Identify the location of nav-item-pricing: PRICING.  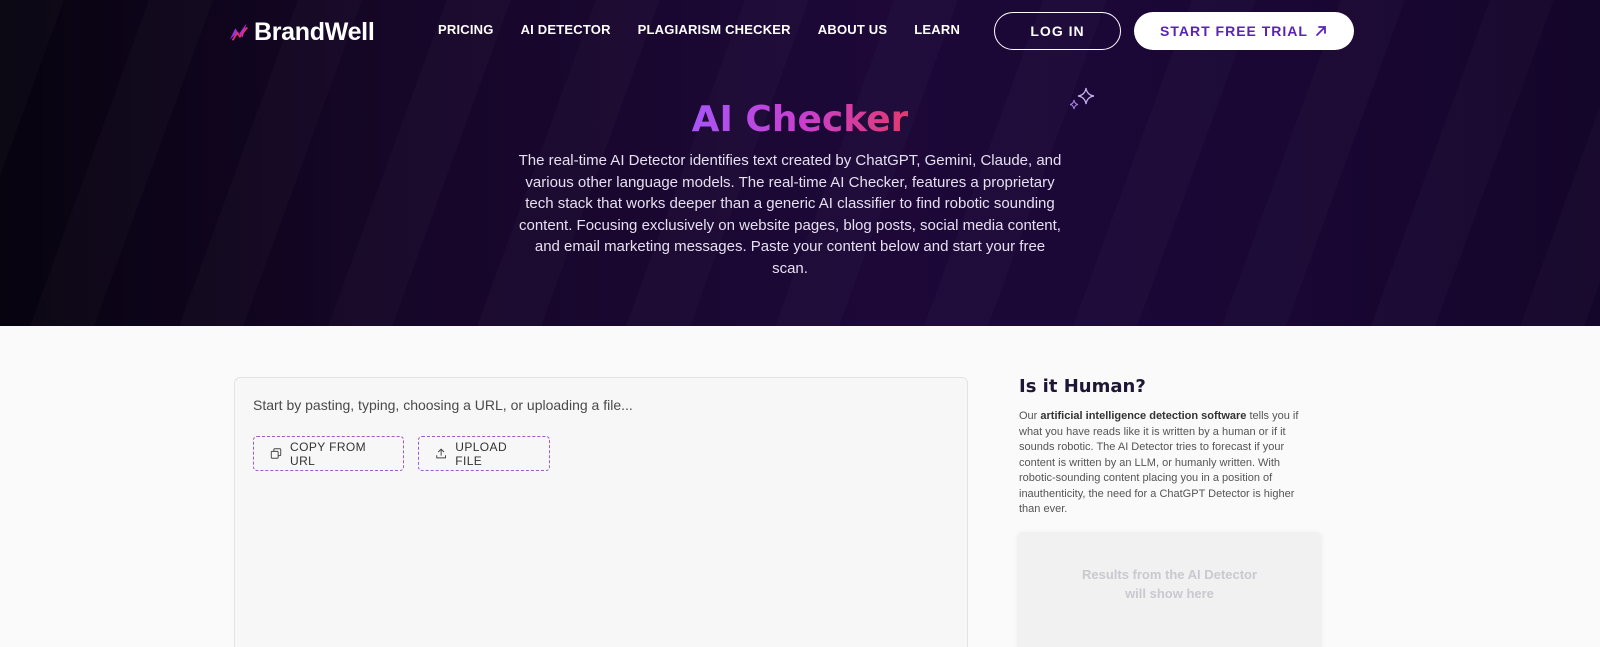
(466, 30).